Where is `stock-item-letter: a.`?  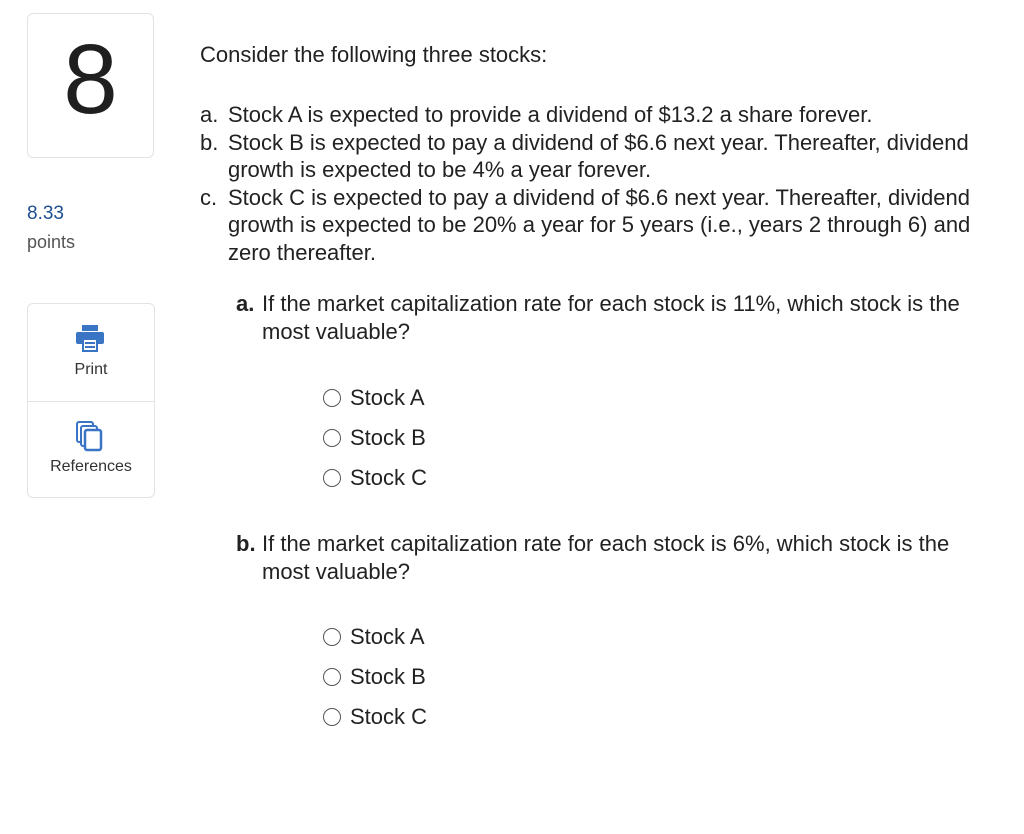 stock-item-letter: a. is located at coordinates (209, 114).